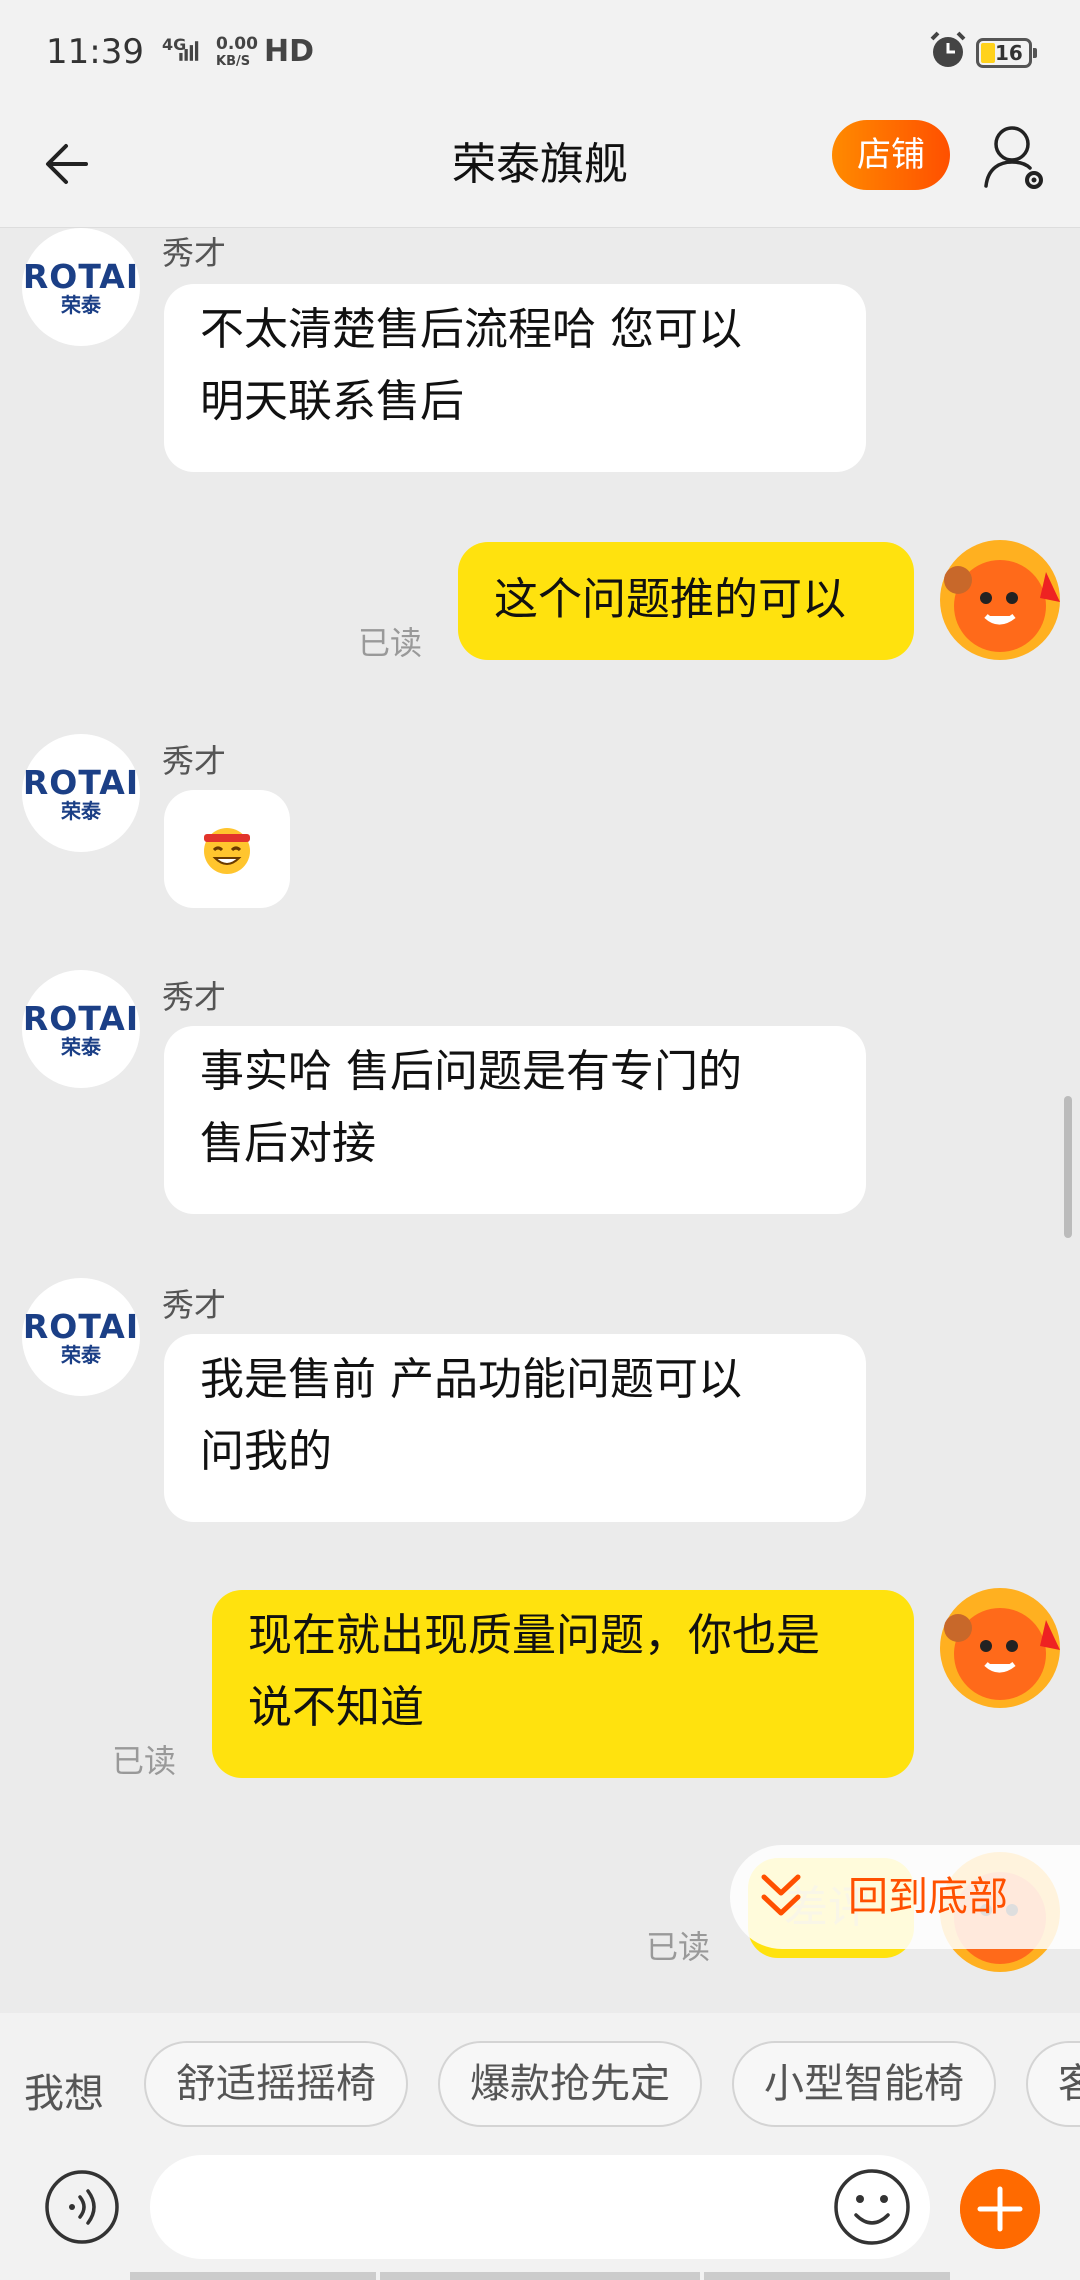 The width and height of the screenshot is (1080, 2280). Describe the element at coordinates (864, 2084) in the screenshot. I see `quick-phrase-chip: 小型智能椅` at that location.